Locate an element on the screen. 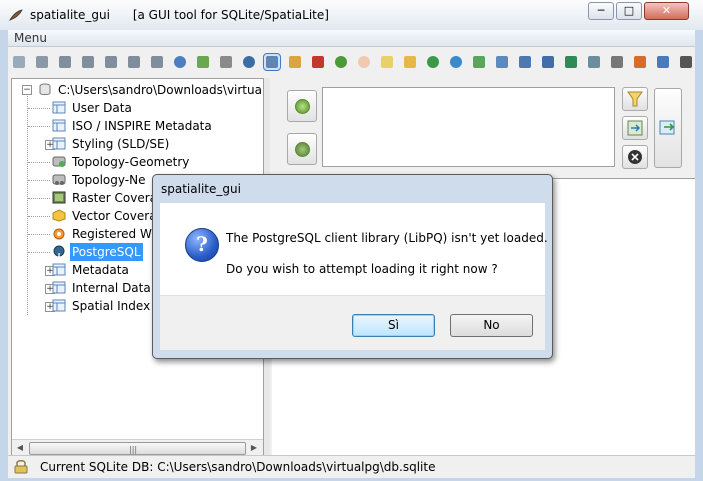  filter-icon is located at coordinates (635, 99).